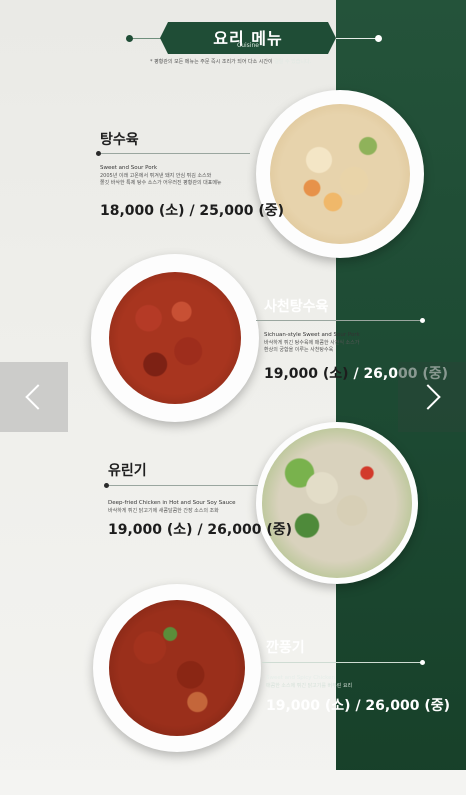 The width and height of the screenshot is (466, 795). I want to click on next-button, so click(432, 397).